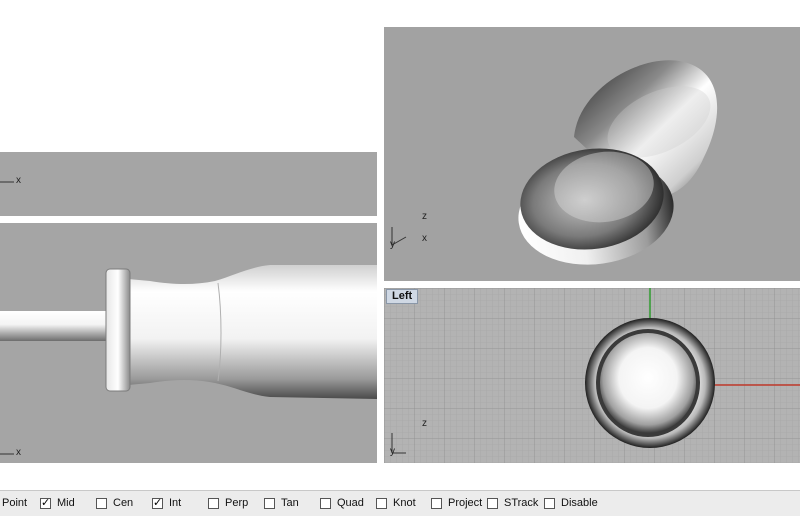 The width and height of the screenshot is (800, 516). Describe the element at coordinates (188, 184) in the screenshot. I see `viewport-top: x` at that location.